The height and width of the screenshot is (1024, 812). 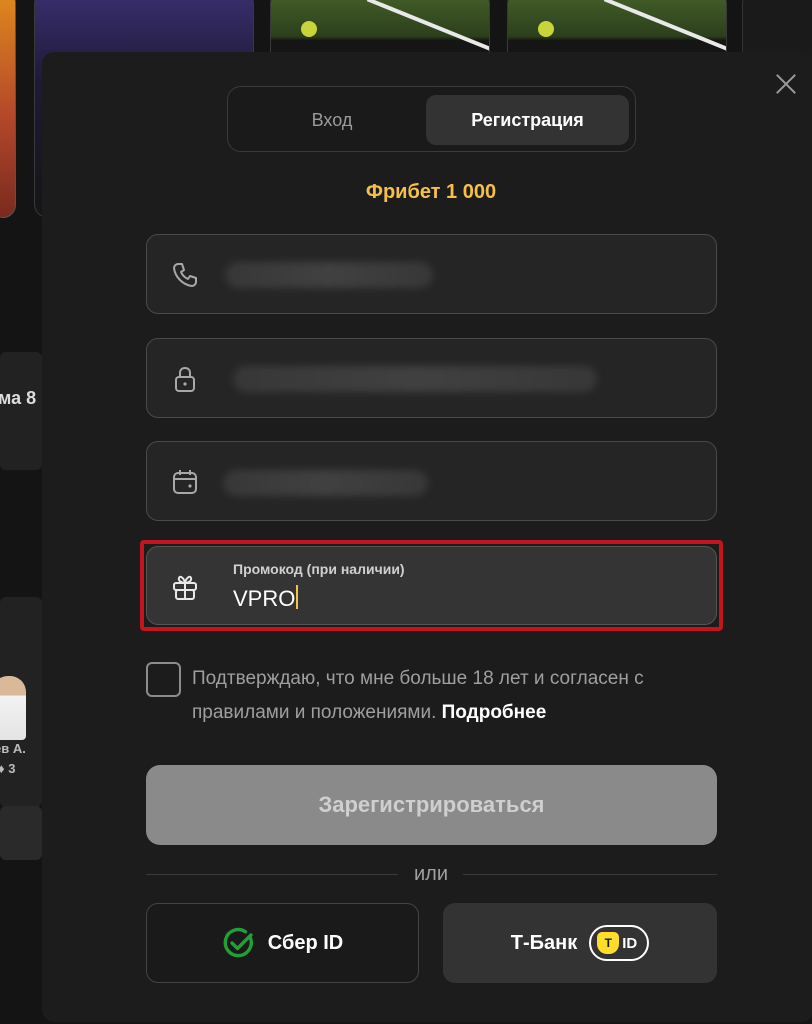 I want to click on tbank-id-badge: T ID, so click(x=619, y=943).